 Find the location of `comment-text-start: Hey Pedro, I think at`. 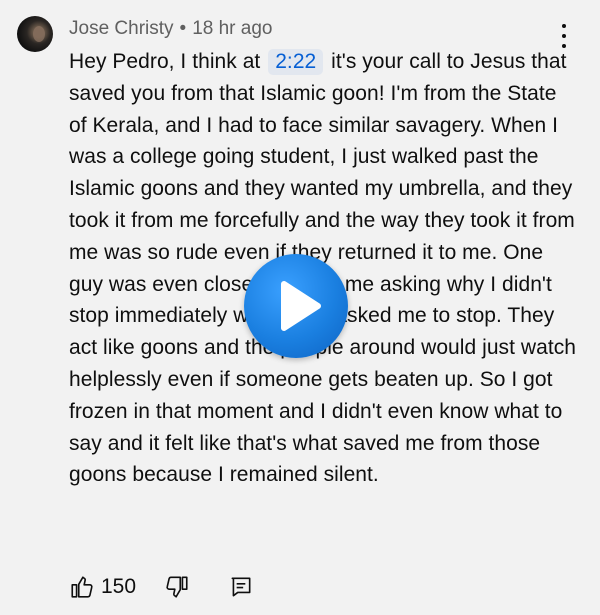

comment-text-start: Hey Pedro, I think at is located at coordinates (168, 61).